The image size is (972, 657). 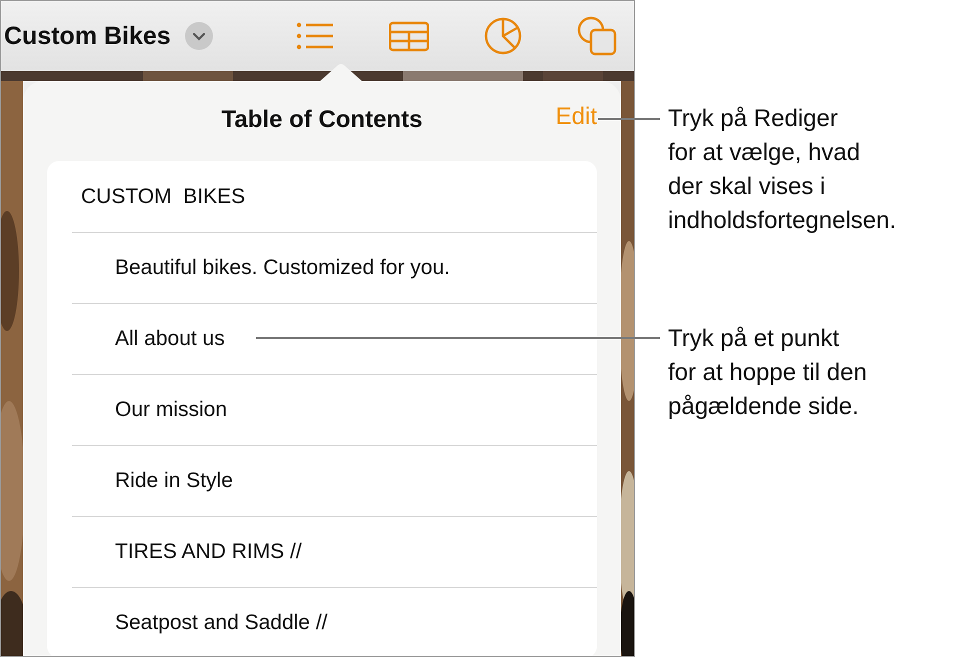 What do you see at coordinates (502, 36) in the screenshot?
I see `pie-chart-icon` at bounding box center [502, 36].